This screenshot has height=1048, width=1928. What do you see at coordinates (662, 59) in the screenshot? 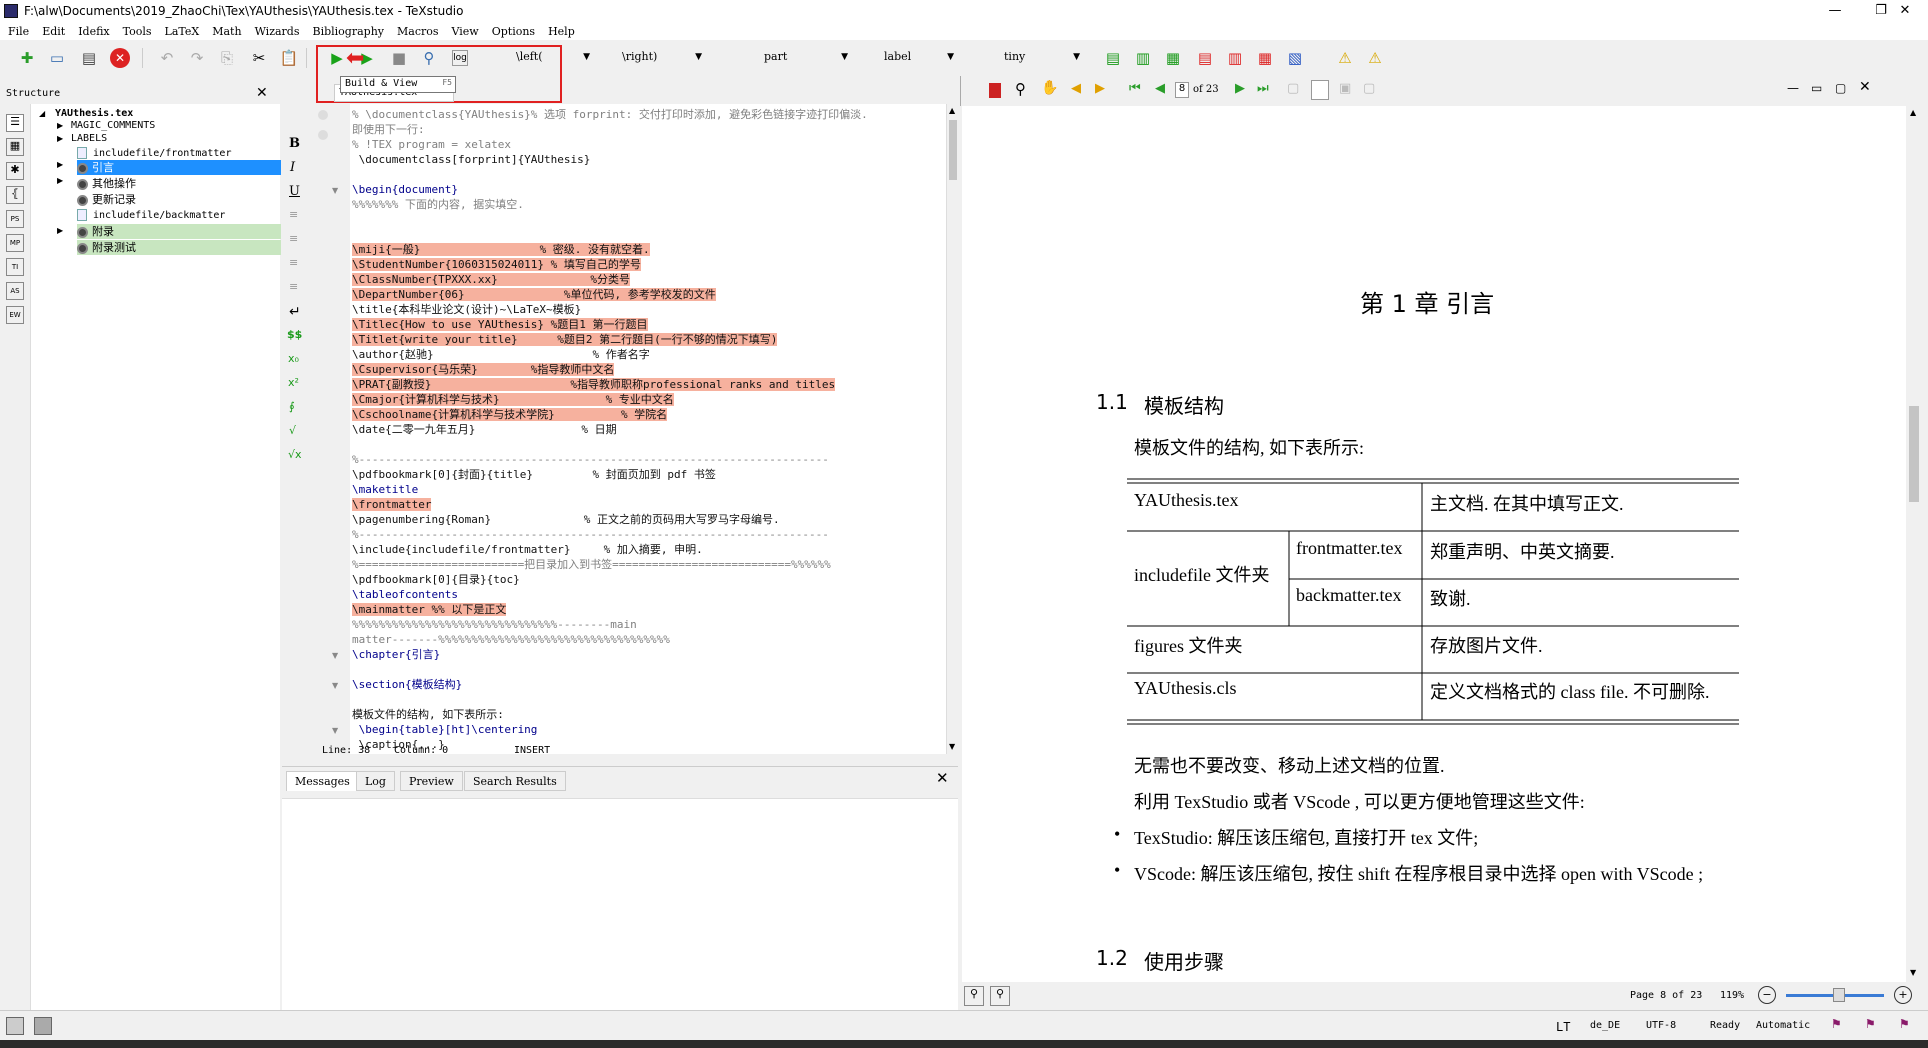
I see `right-bracket-combo: \right) ▼` at bounding box center [662, 59].